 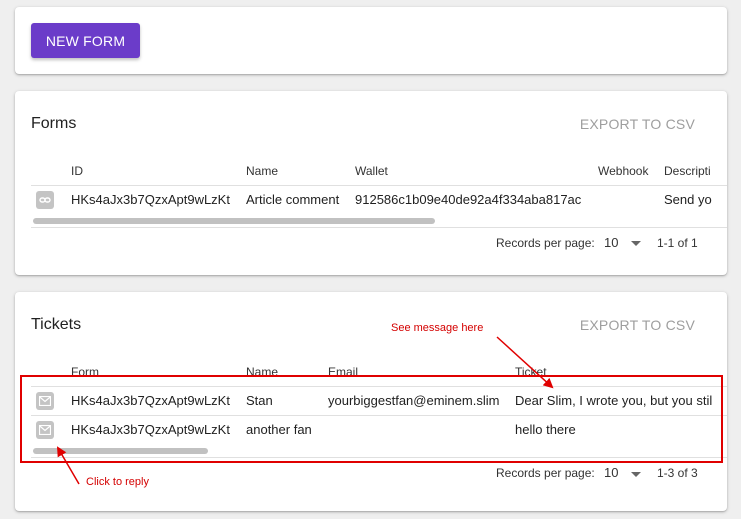 I want to click on col-header-id: ID, so click(x=77, y=171).